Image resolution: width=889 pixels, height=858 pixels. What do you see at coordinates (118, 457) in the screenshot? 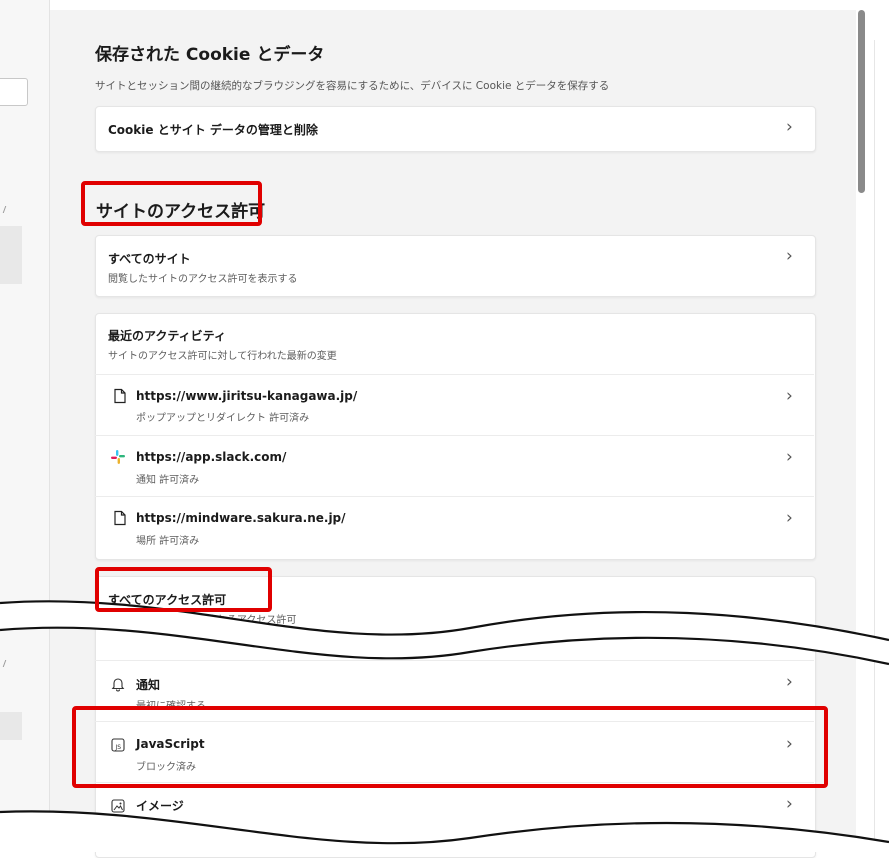
I see `slack-icon` at bounding box center [118, 457].